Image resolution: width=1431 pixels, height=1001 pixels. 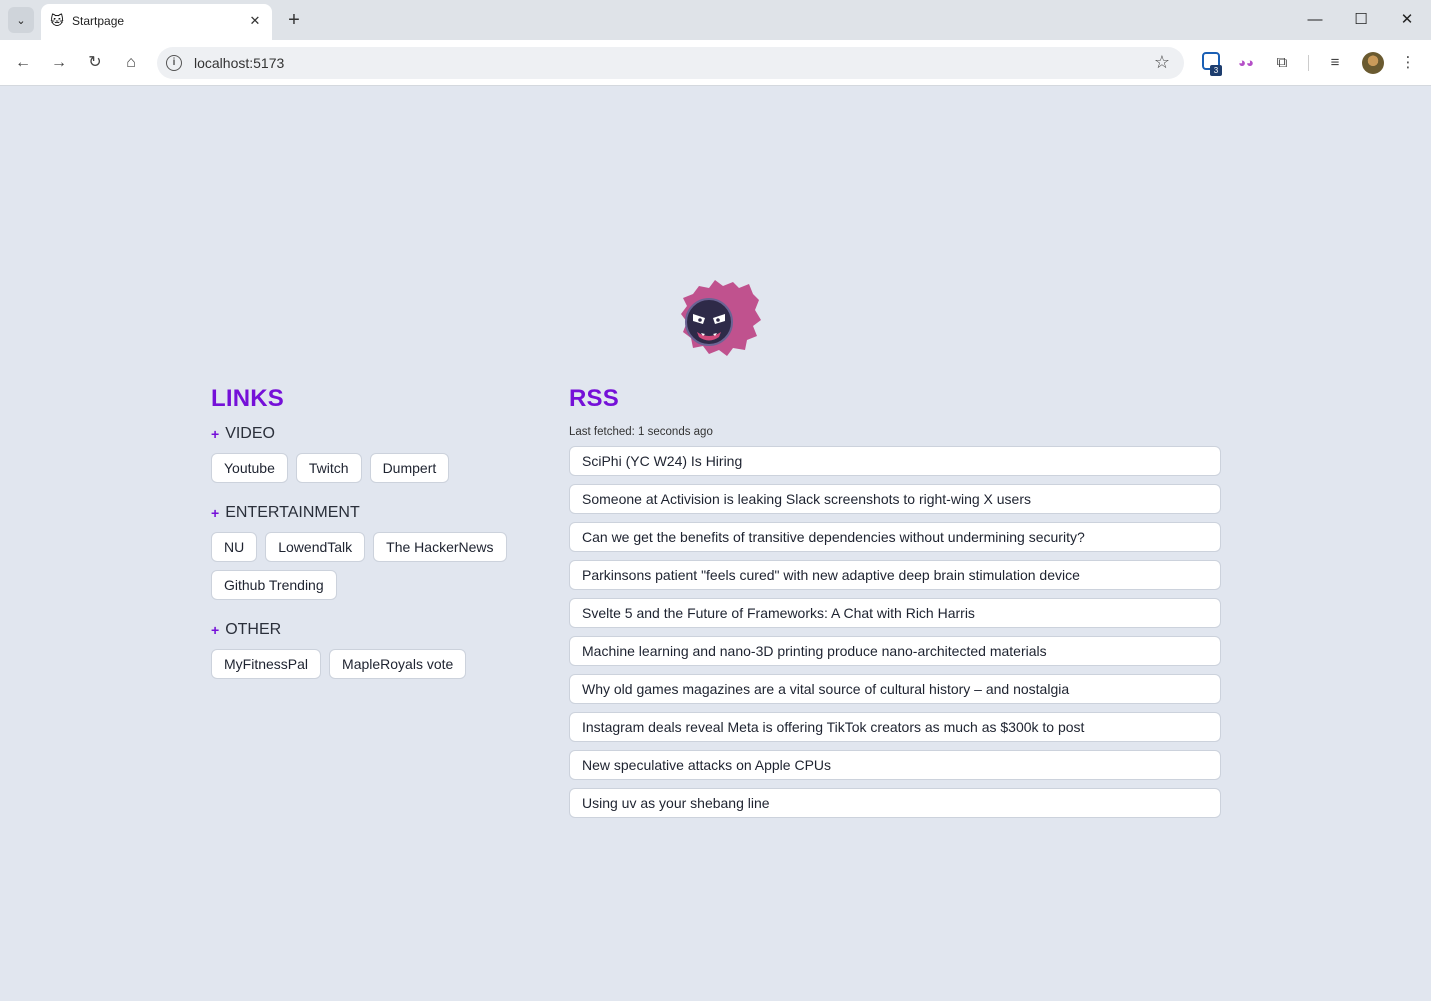 I want to click on group-other: + OTHER, so click(x=371, y=630).